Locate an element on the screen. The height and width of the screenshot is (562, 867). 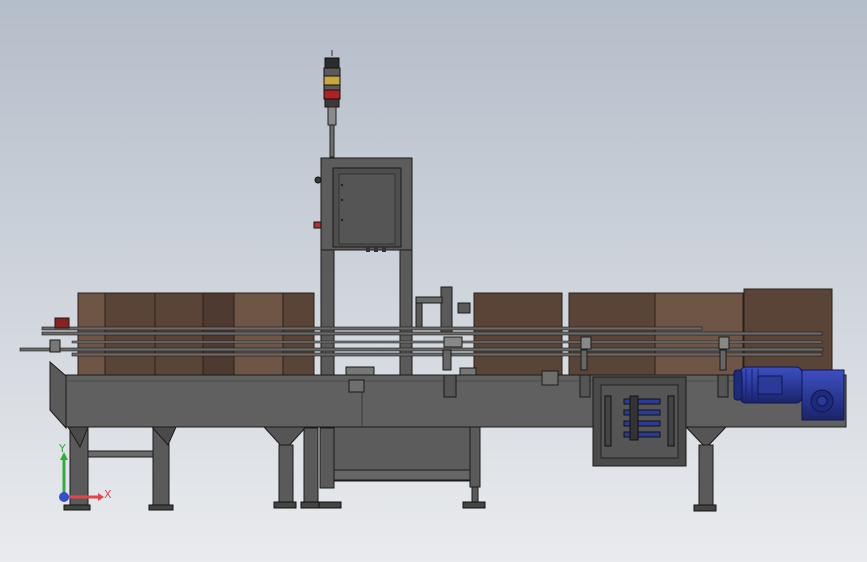
triad-z-axis is located at coordinates (64, 497).